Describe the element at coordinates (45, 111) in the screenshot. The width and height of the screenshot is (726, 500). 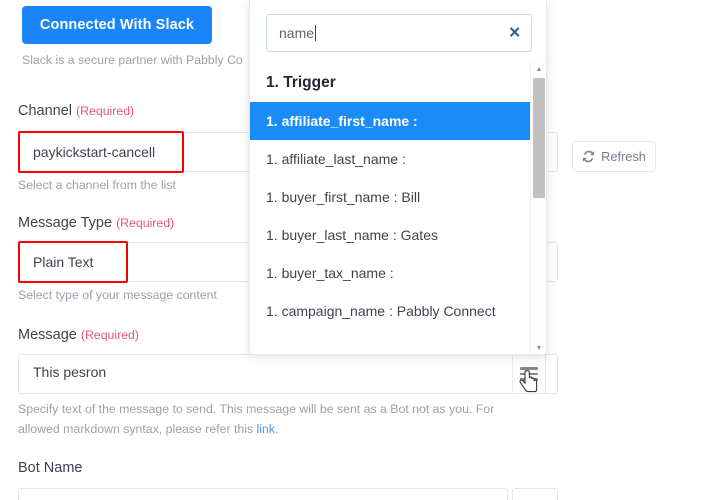
I see `channel-label-text: Channel` at that location.